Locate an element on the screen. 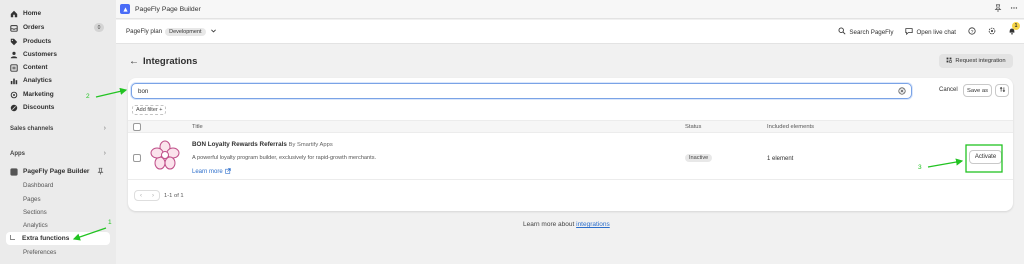 The width and height of the screenshot is (1024, 264). chevron-left-icon: ‹ is located at coordinates (141, 196).